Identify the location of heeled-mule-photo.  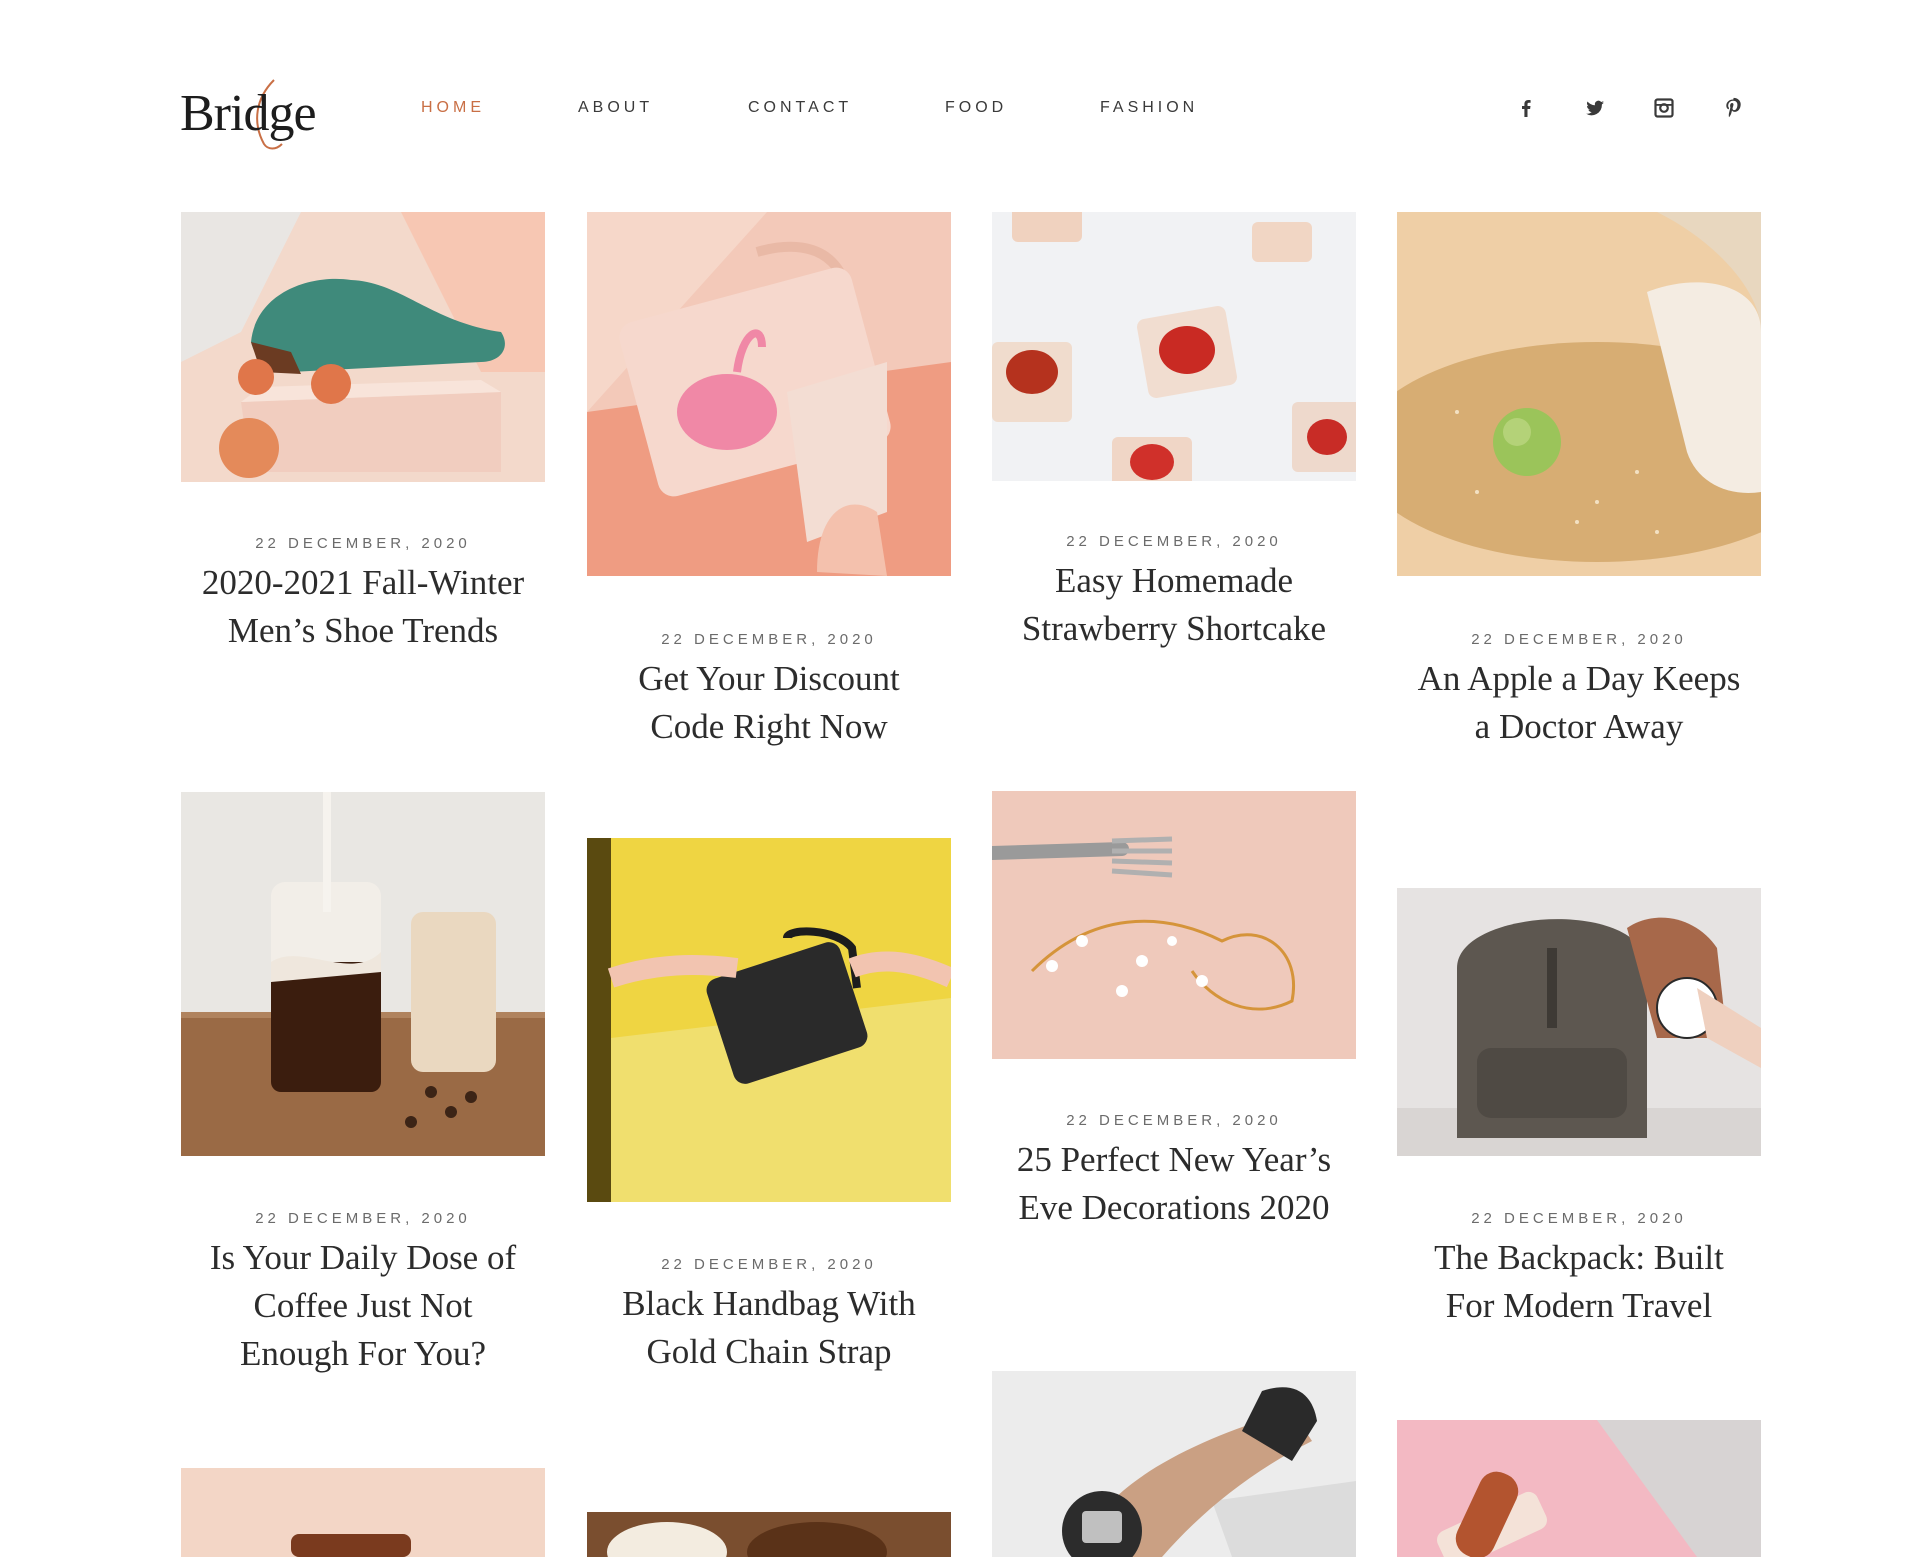
(1174, 1464).